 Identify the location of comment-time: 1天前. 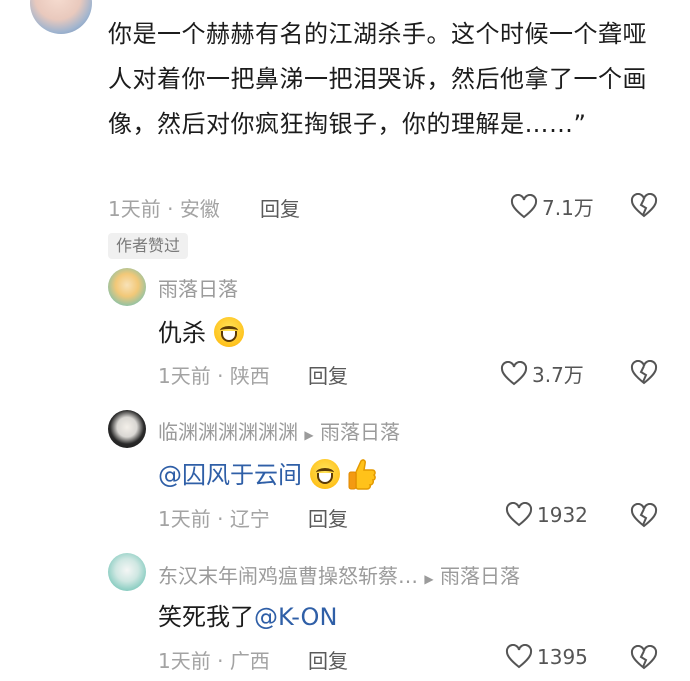
(134, 209).